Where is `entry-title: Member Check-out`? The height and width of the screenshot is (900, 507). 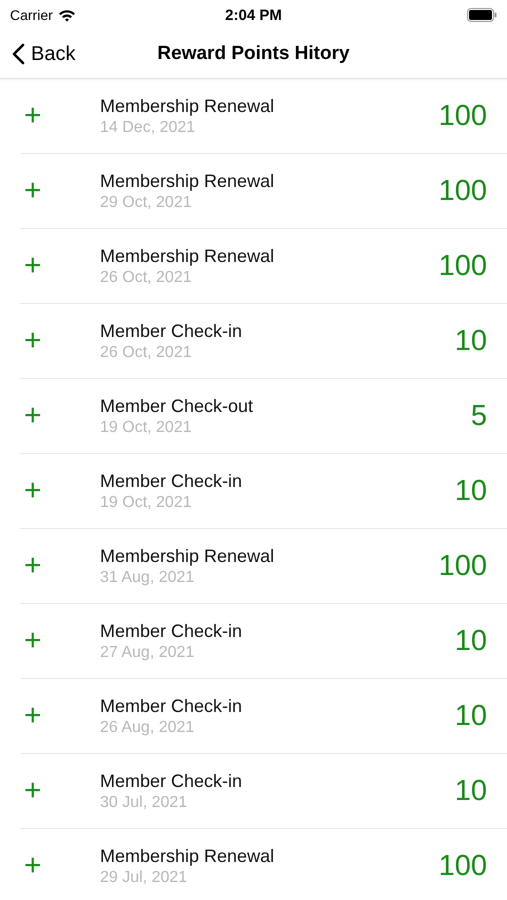 entry-title: Member Check-out is located at coordinates (177, 406).